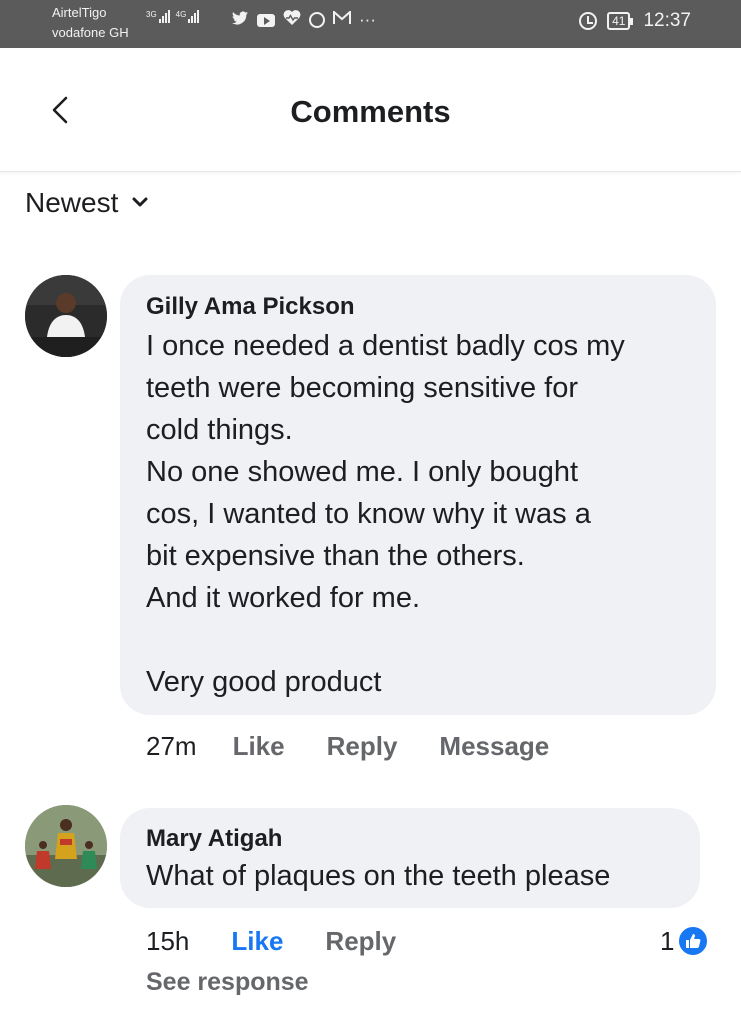 The image size is (741, 1024). What do you see at coordinates (227, 982) in the screenshot?
I see `see-response-link: See response` at bounding box center [227, 982].